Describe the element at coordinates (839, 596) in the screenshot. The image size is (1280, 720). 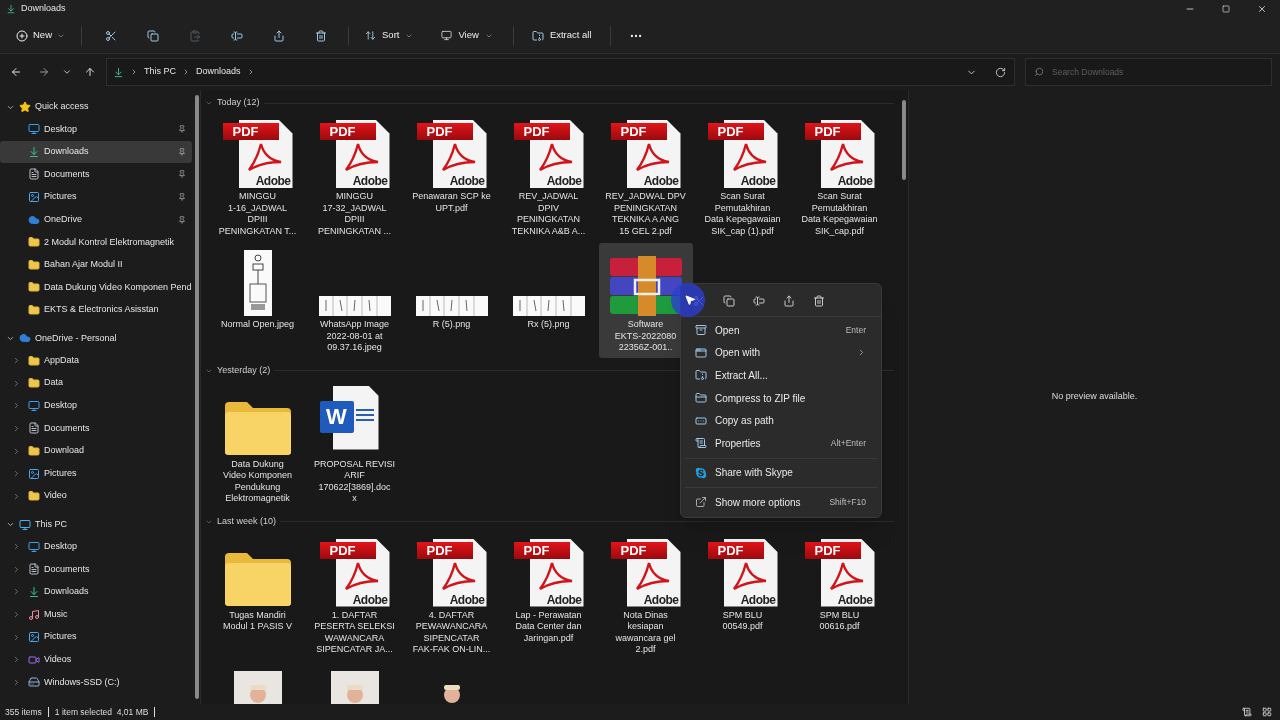
I see `file-tile: PDF Adobe SPM BLU 00616.pdf` at that location.